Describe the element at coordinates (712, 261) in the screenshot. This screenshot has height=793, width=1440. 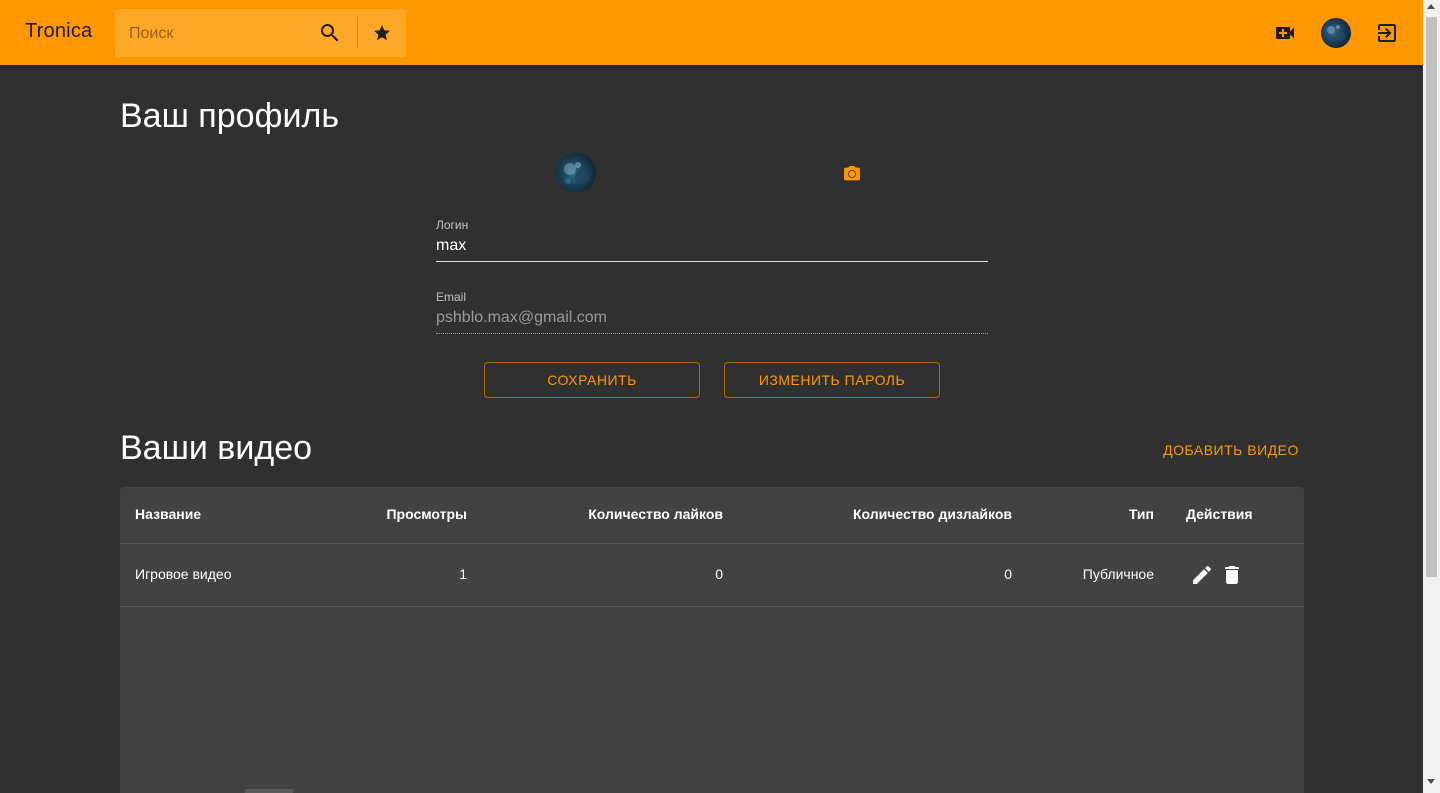
I see `login-underline` at that location.